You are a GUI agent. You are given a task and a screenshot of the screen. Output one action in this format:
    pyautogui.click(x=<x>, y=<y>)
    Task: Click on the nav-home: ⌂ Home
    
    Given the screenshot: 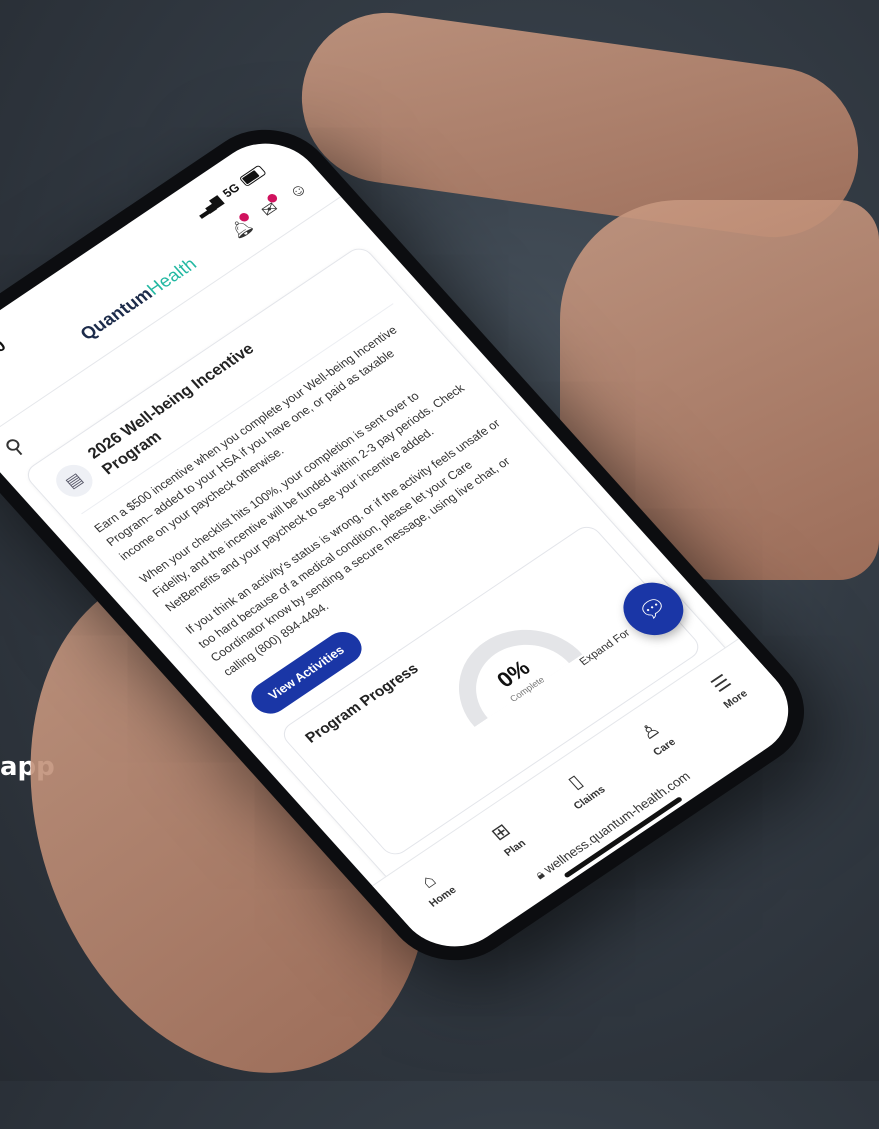 What is the action you would take?
    pyautogui.click(x=434, y=887)
    